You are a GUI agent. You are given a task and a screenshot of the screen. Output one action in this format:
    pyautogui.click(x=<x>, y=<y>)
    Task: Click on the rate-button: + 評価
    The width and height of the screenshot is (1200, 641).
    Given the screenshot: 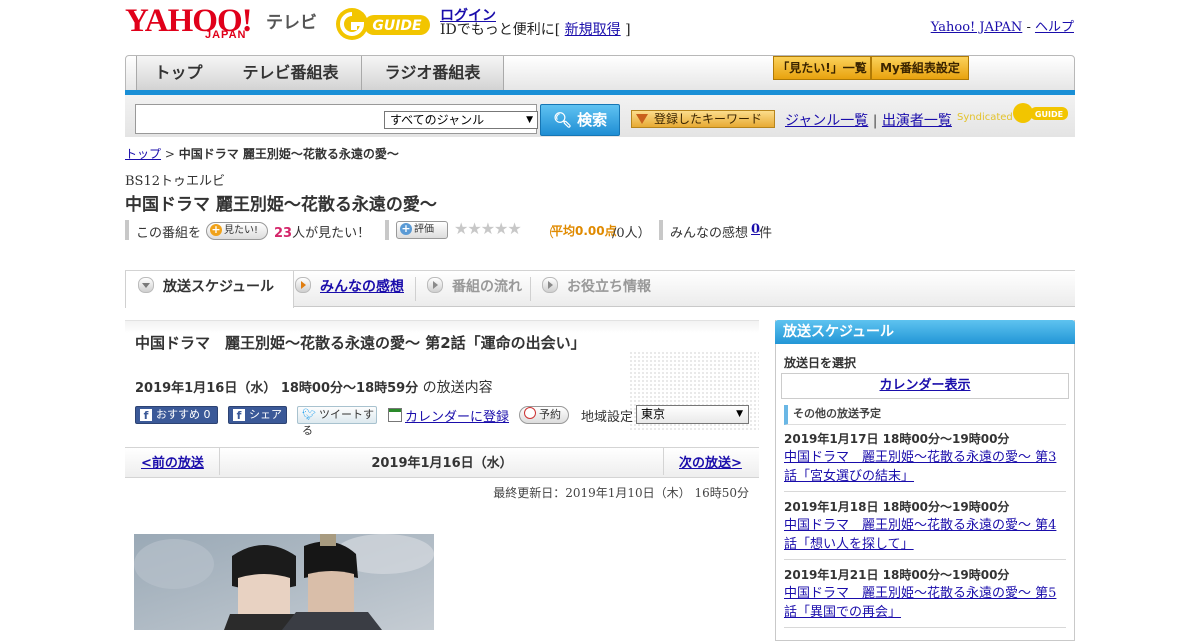 What is the action you would take?
    pyautogui.click(x=422, y=230)
    